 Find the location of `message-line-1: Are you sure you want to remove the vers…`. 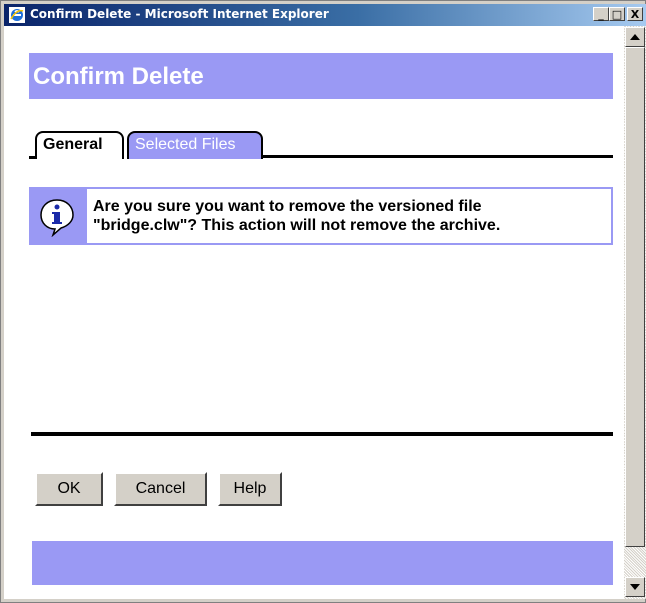

message-line-1: Are you sure you want to remove the vers… is located at coordinates (287, 206).